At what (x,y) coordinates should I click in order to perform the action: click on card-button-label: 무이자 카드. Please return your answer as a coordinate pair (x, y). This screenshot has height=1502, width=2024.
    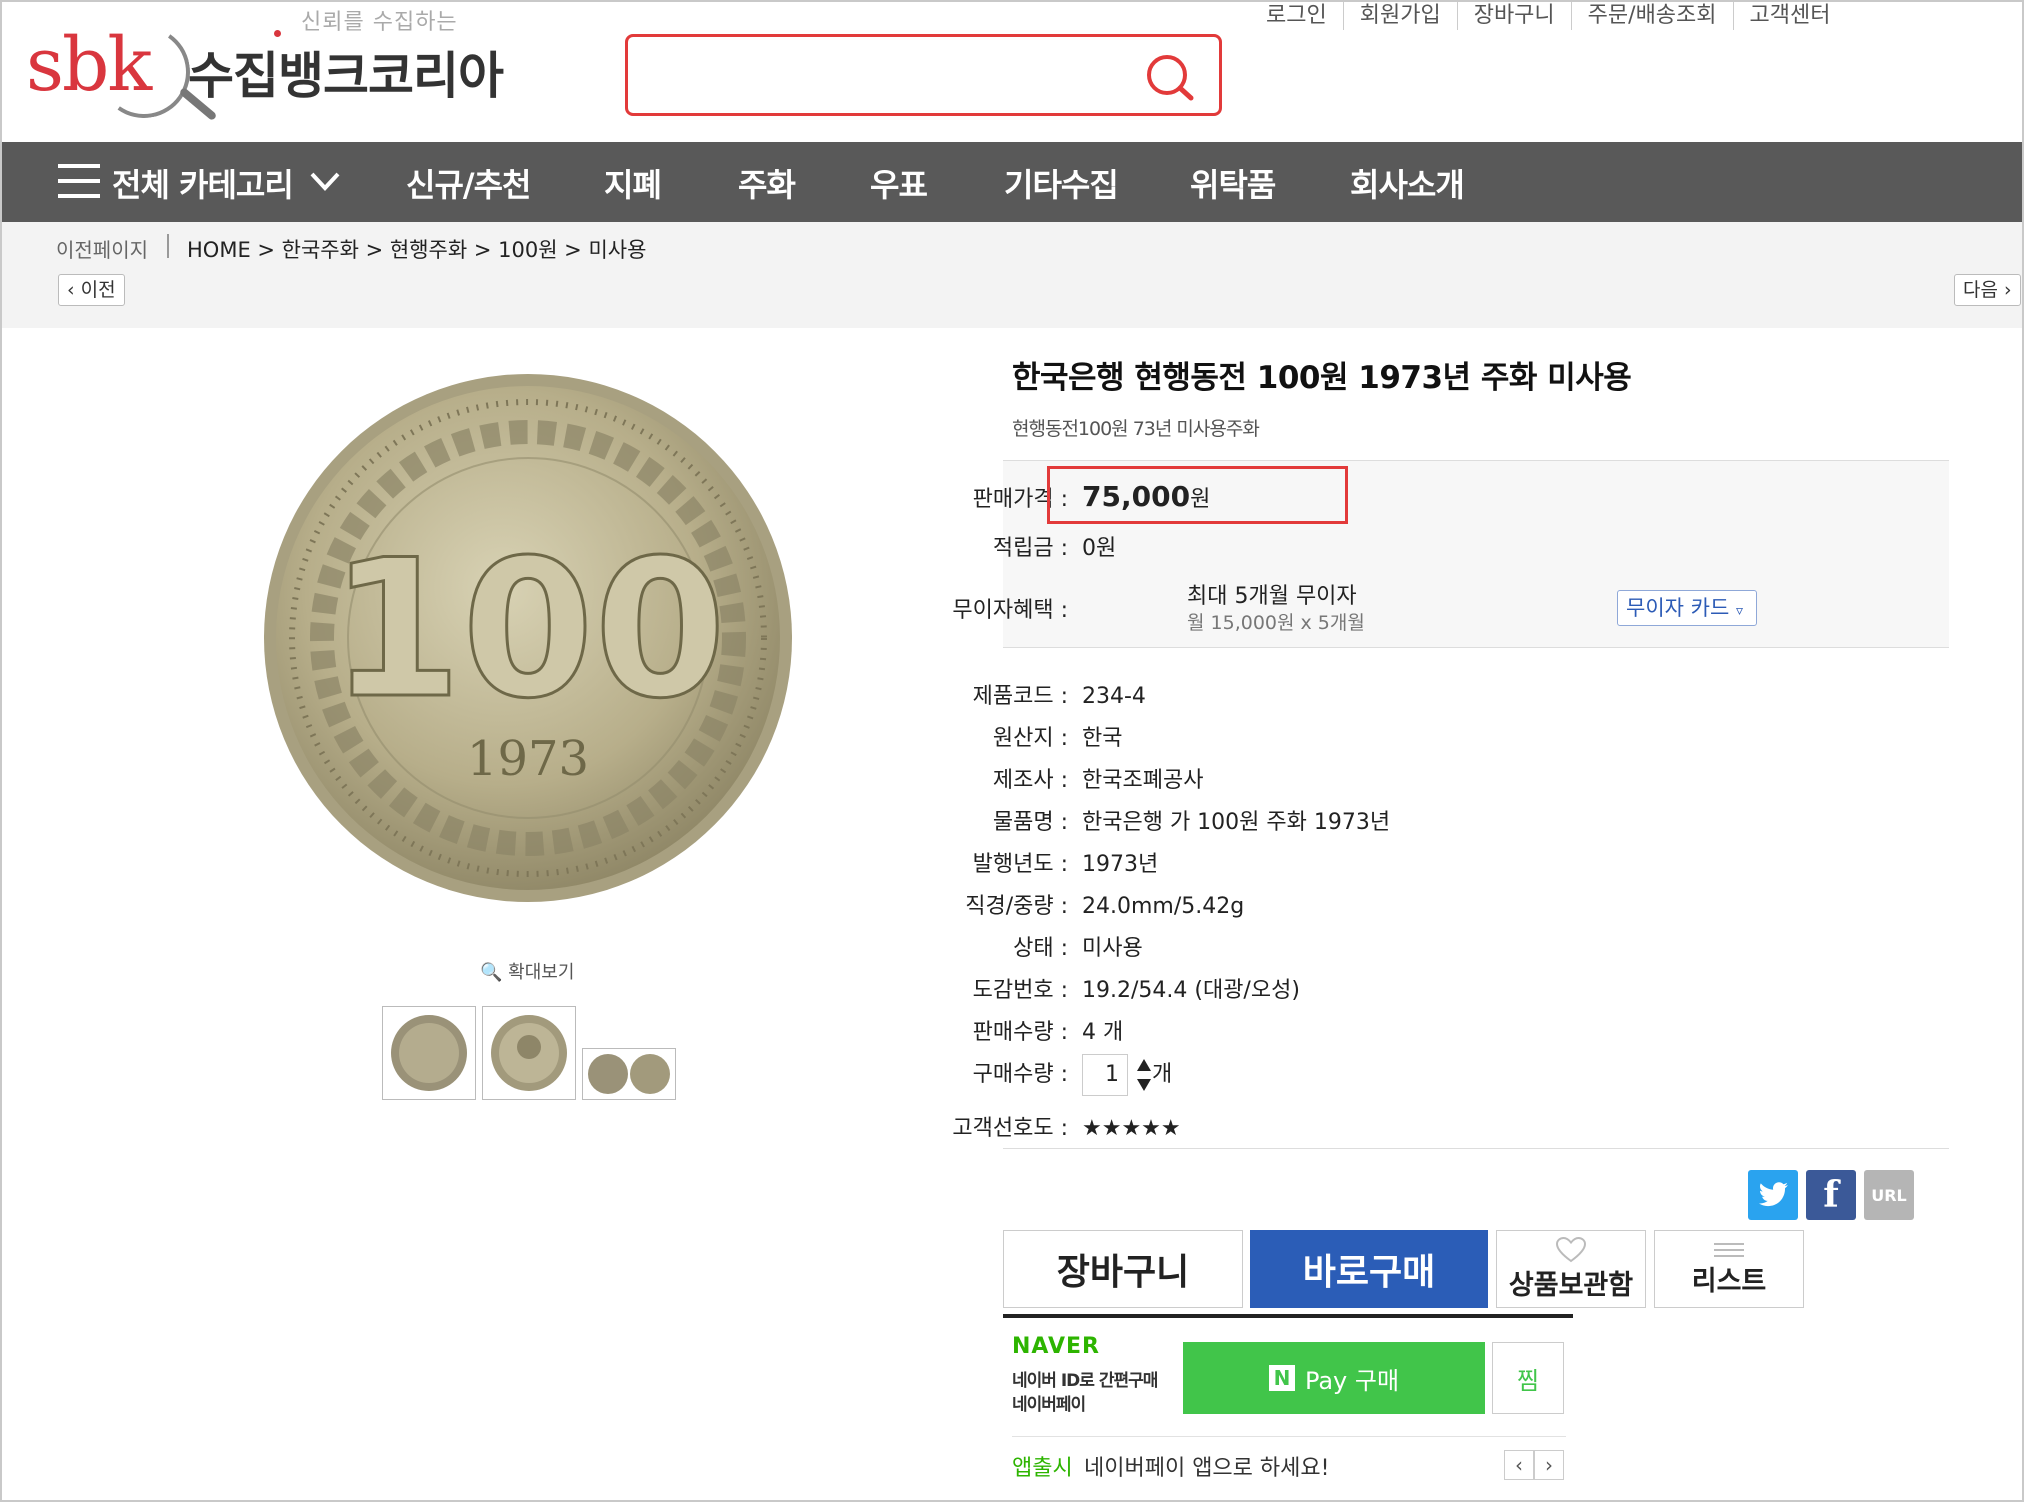
    Looking at the image, I should click on (1678, 608).